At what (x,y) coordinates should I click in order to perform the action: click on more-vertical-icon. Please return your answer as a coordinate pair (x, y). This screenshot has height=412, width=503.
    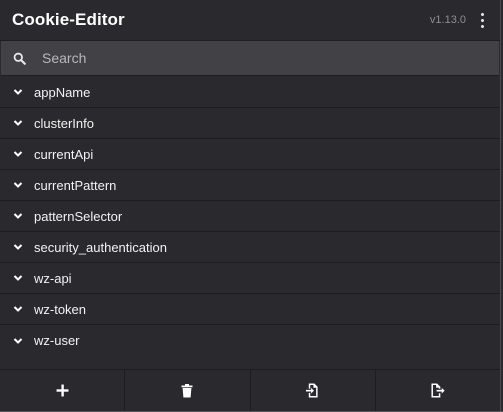
    Looking at the image, I should click on (482, 20).